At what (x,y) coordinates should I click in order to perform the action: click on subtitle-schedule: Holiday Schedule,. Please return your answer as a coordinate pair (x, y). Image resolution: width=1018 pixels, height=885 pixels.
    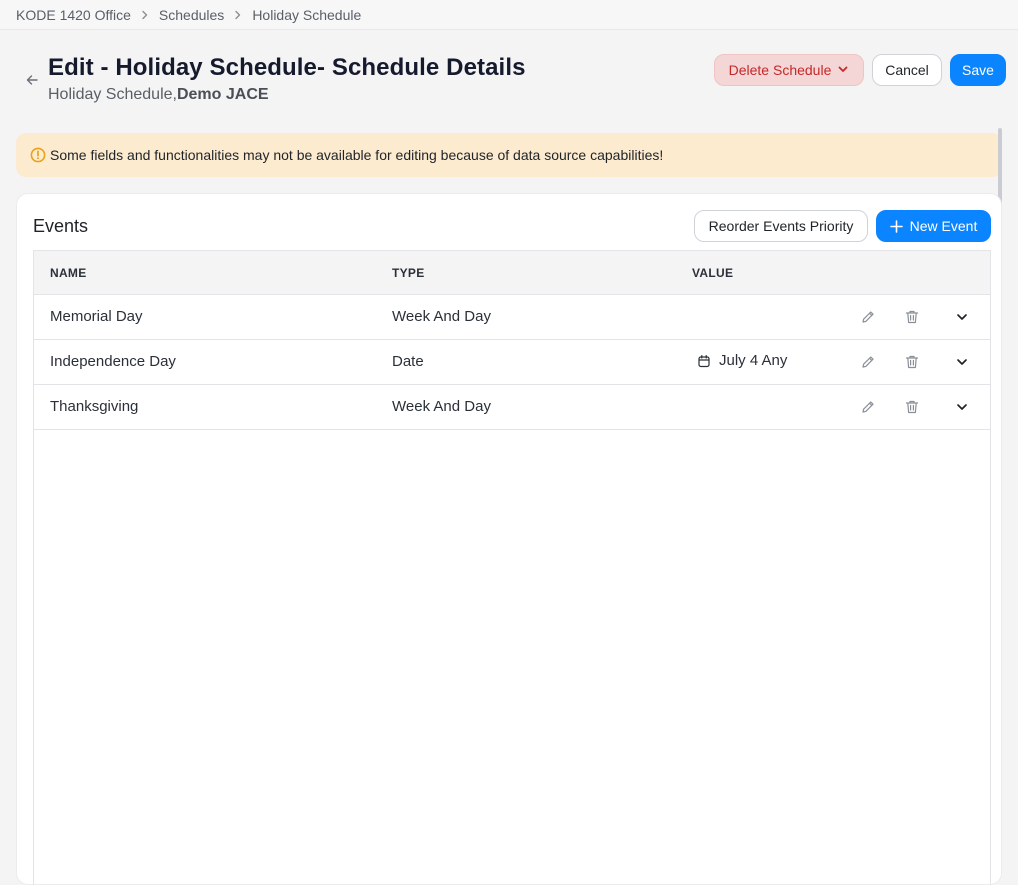
    Looking at the image, I should click on (112, 94).